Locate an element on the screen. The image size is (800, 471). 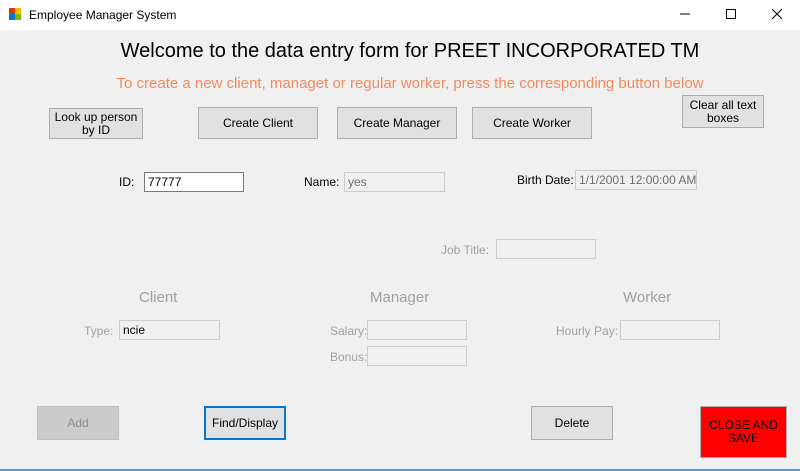
job-title-label: Job Title: is located at coordinates (465, 250).